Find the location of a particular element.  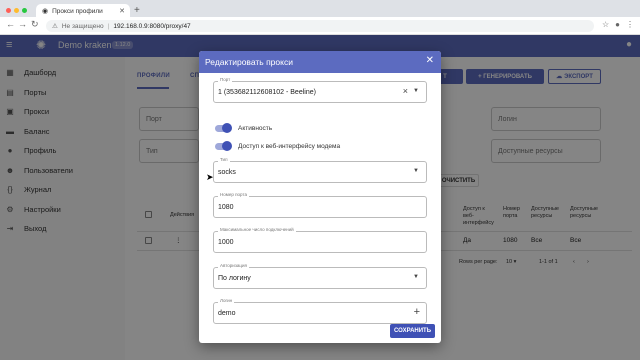

toggle-active-label: Активность is located at coordinates (255, 128).